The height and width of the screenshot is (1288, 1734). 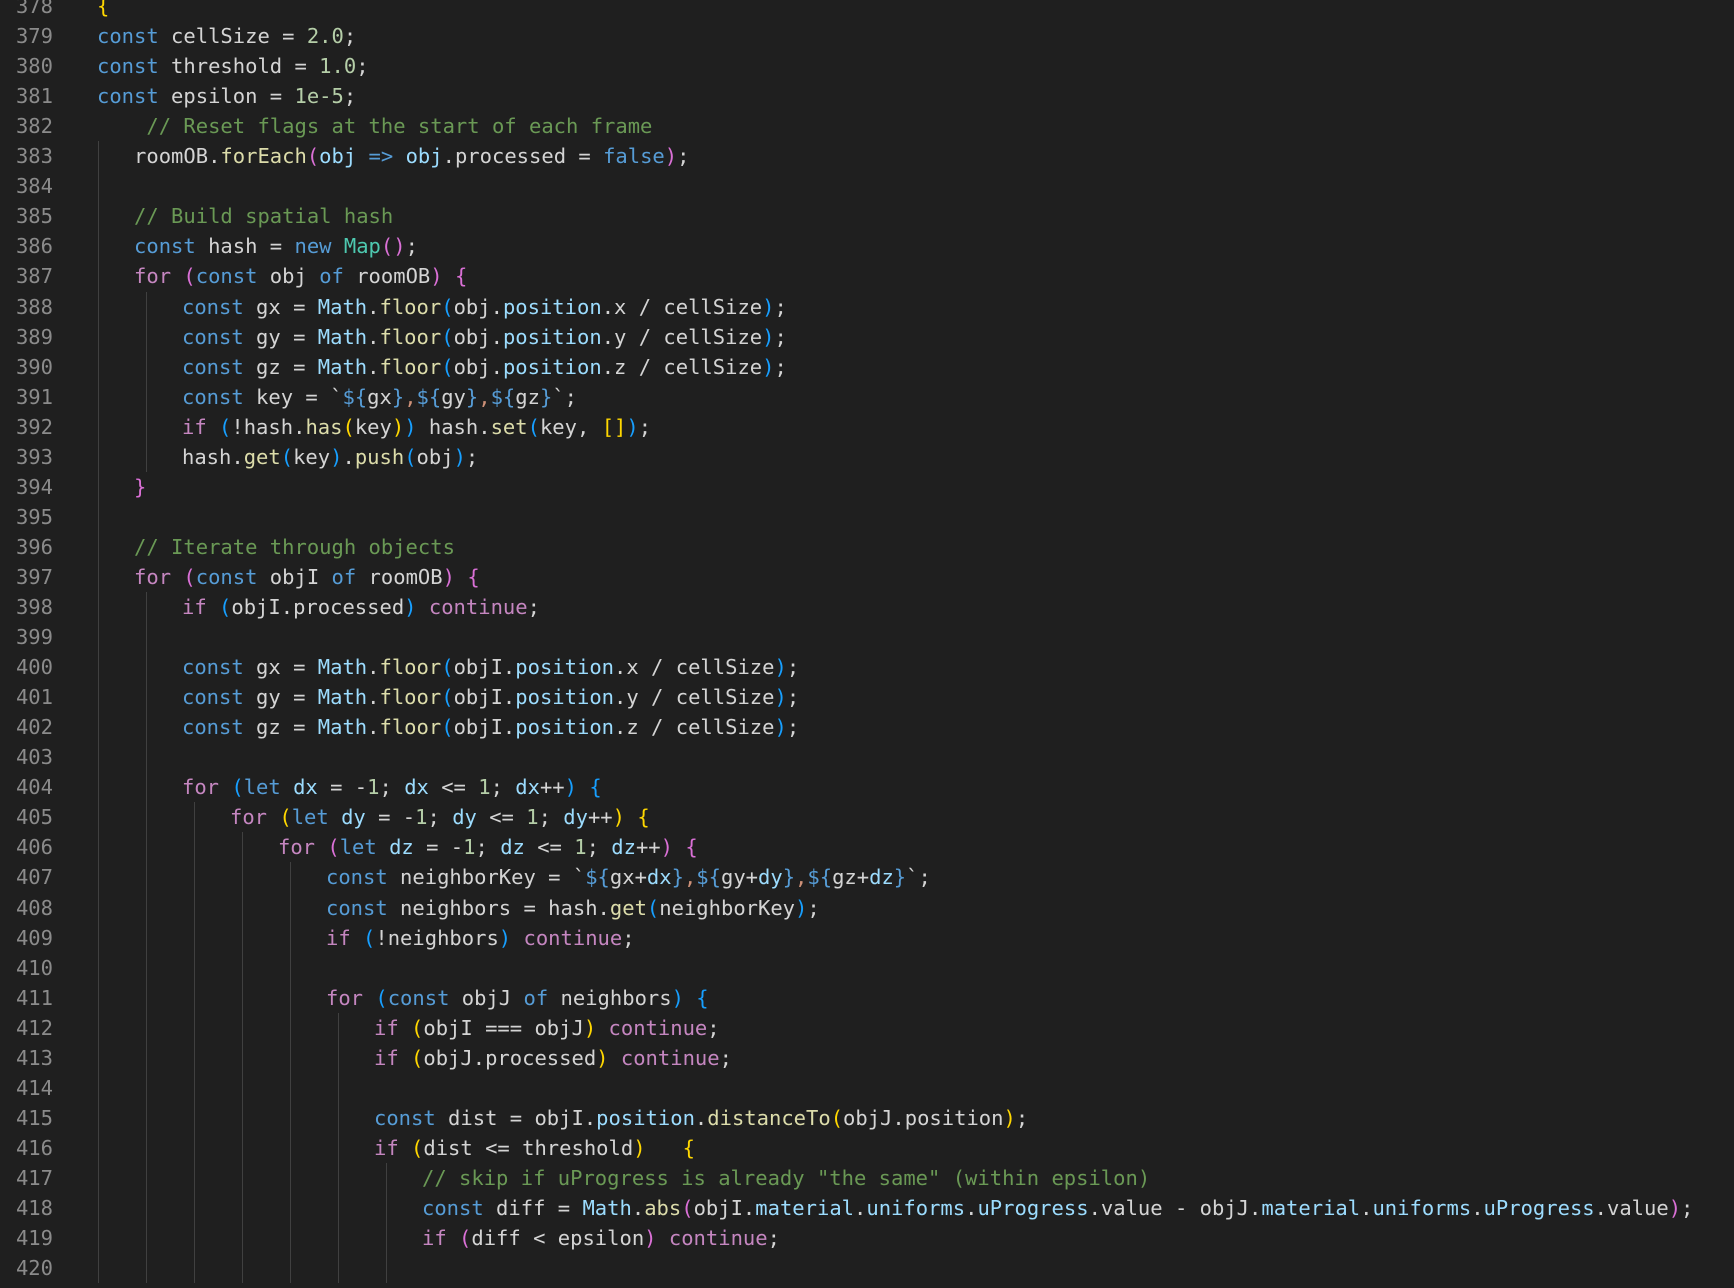 What do you see at coordinates (338, 66) in the screenshot?
I see `code-token: 1.0` at bounding box center [338, 66].